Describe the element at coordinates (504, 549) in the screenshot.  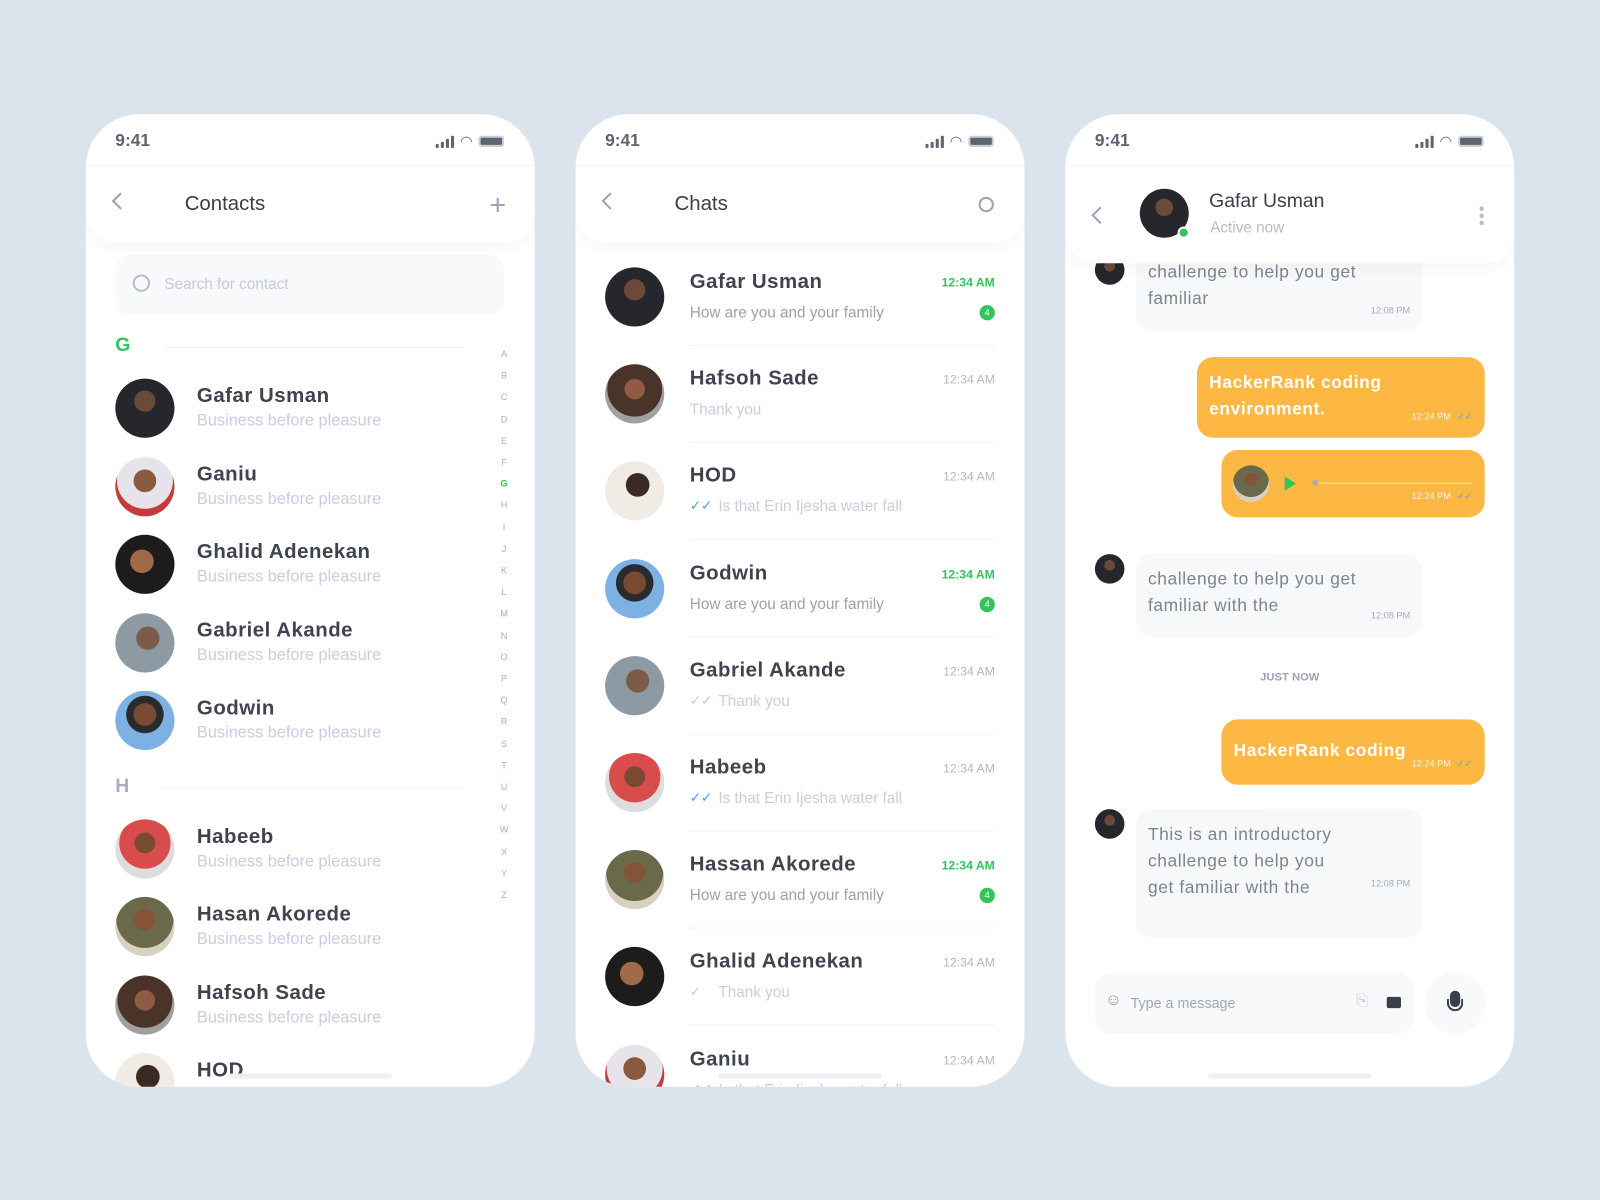
I see `alphabet-letter: J` at that location.